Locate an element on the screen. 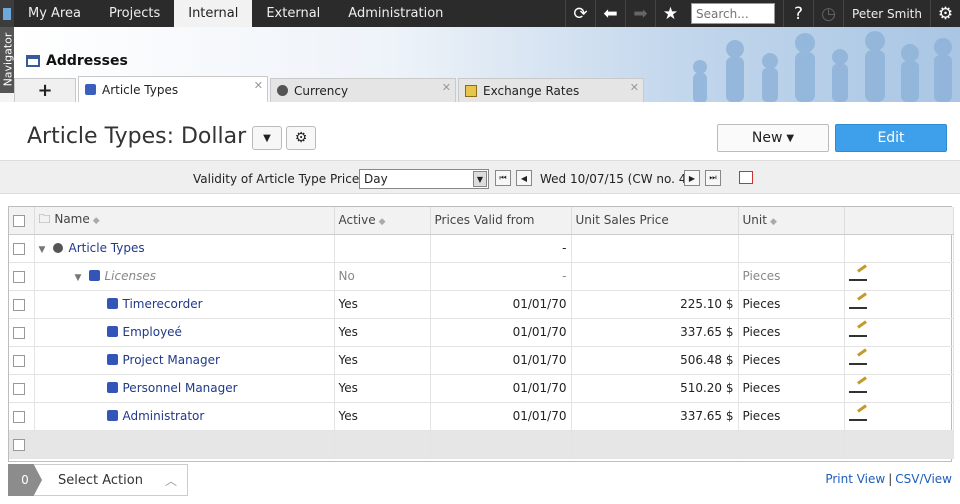  tab-currency: Currency ✕ is located at coordinates (363, 90).